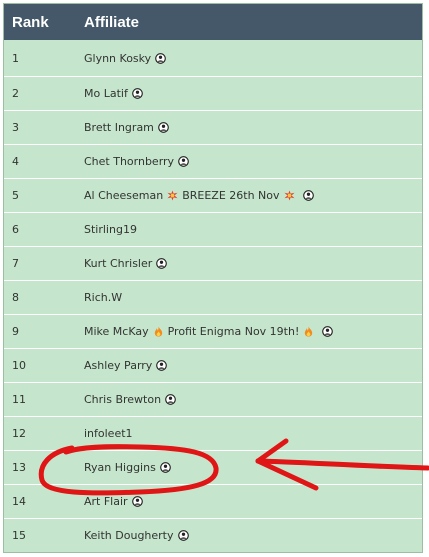  I want to click on affiliate-name: Mo Latif, so click(106, 93).